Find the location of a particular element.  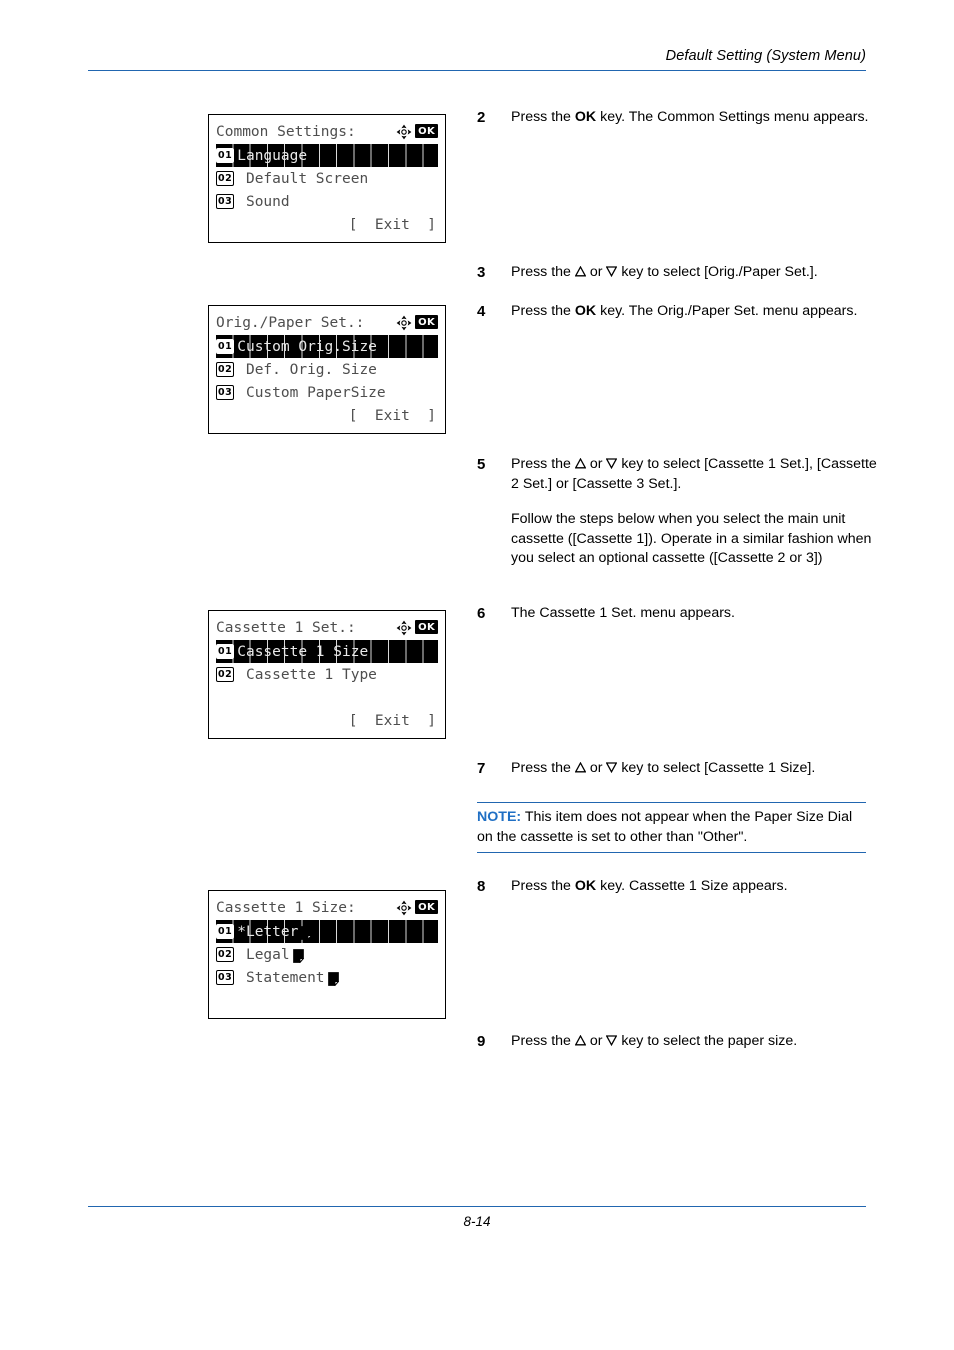

lcd-title-row: Orig./Paper Set.: OK is located at coordinates (327, 323).